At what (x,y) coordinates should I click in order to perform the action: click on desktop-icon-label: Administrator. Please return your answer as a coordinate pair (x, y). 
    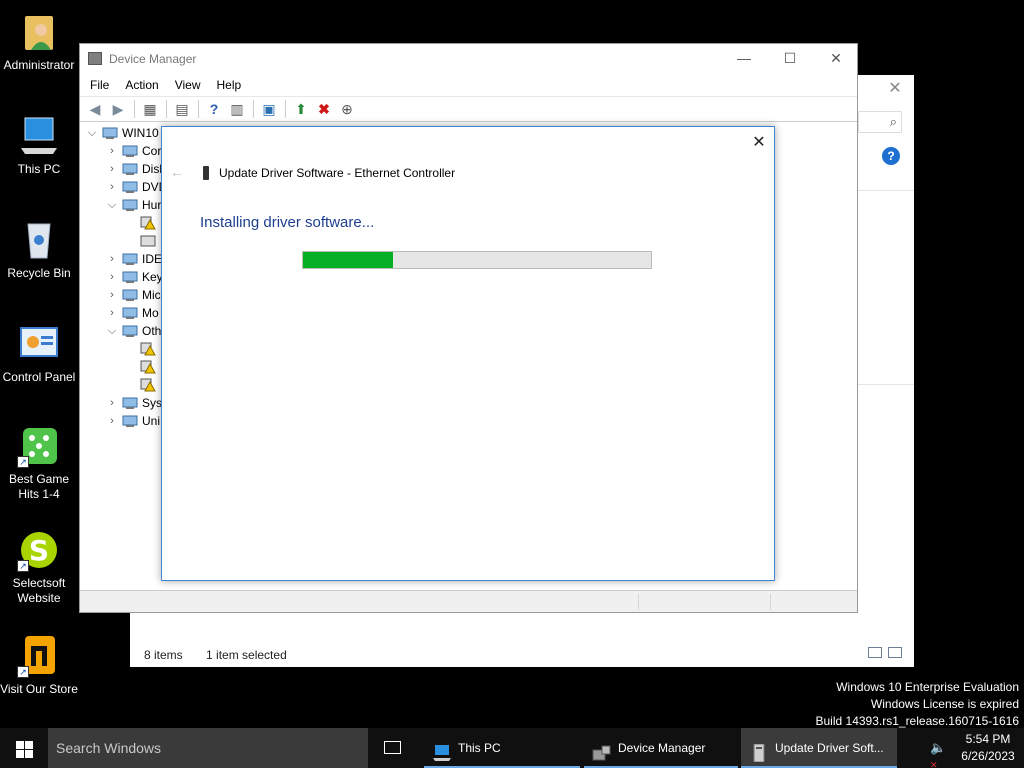
    Looking at the image, I should click on (39, 65).